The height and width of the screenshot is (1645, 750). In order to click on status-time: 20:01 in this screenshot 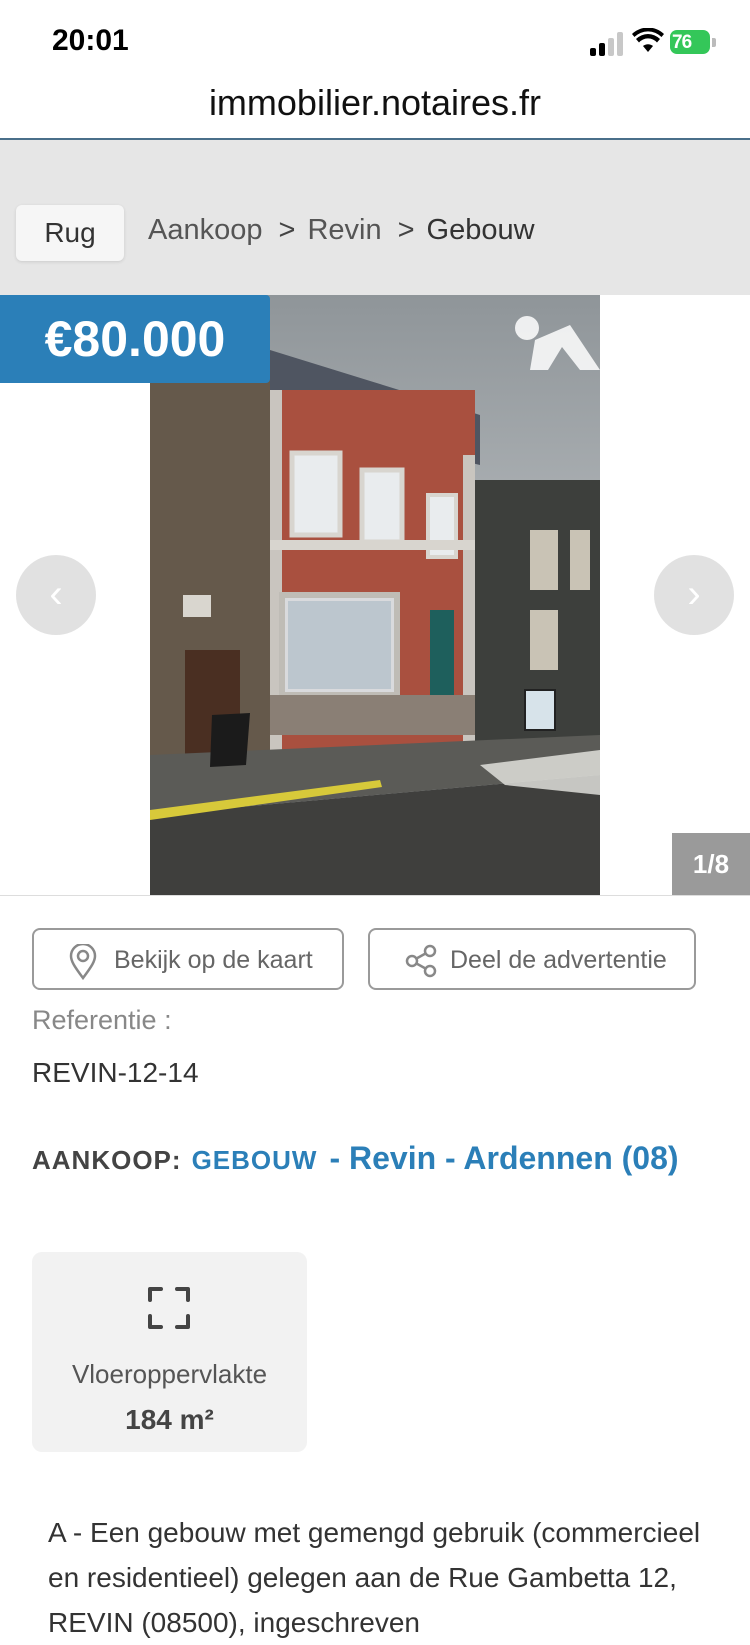, I will do `click(90, 40)`.